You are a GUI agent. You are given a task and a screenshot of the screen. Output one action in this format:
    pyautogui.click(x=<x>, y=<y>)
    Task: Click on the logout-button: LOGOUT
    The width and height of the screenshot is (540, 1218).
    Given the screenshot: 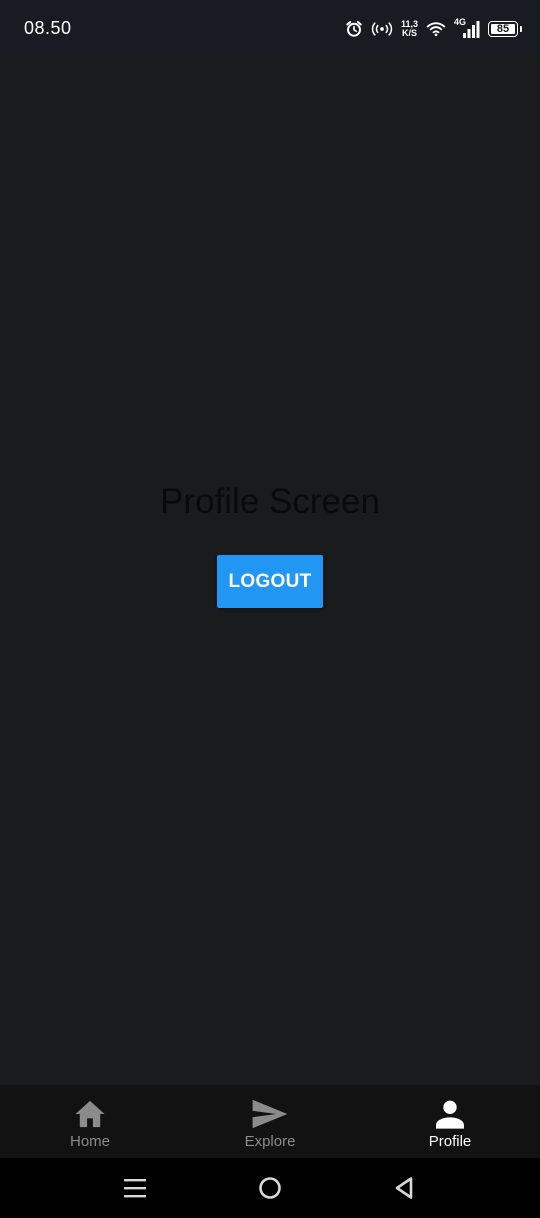 What is the action you would take?
    pyautogui.click(x=270, y=581)
    